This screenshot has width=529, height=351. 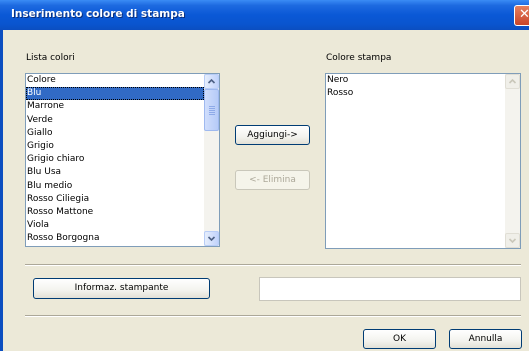 I want to click on list-item: Viola, so click(x=115, y=225).